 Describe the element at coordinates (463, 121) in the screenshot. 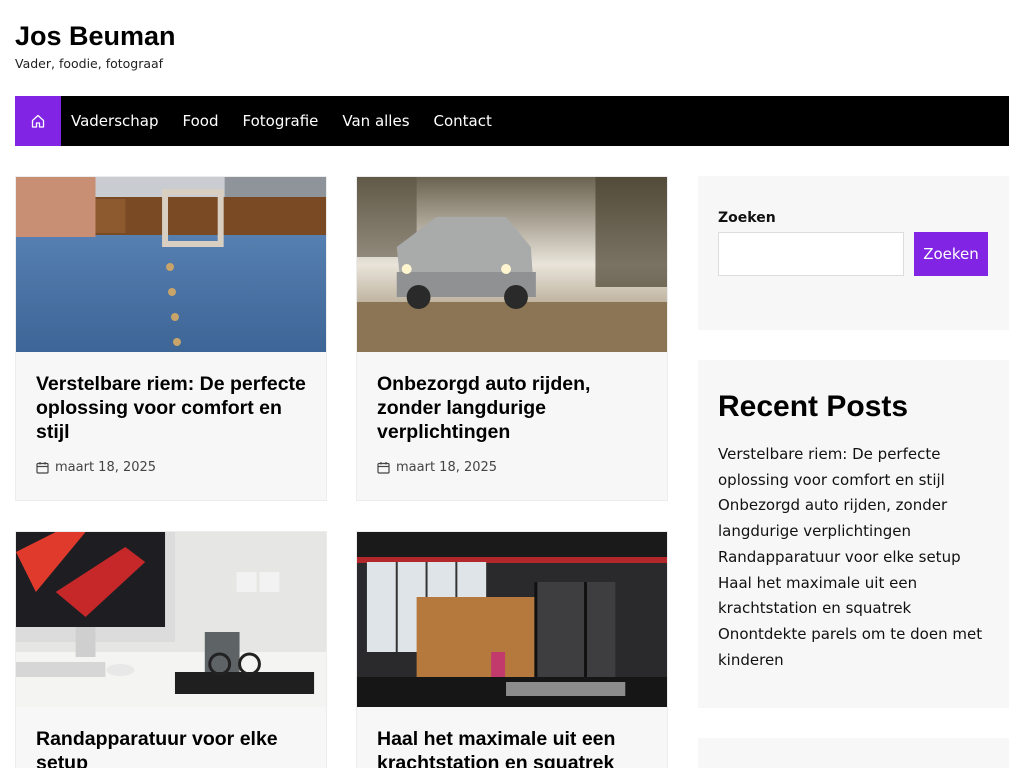

I see `nav-item-contact: Contact` at that location.